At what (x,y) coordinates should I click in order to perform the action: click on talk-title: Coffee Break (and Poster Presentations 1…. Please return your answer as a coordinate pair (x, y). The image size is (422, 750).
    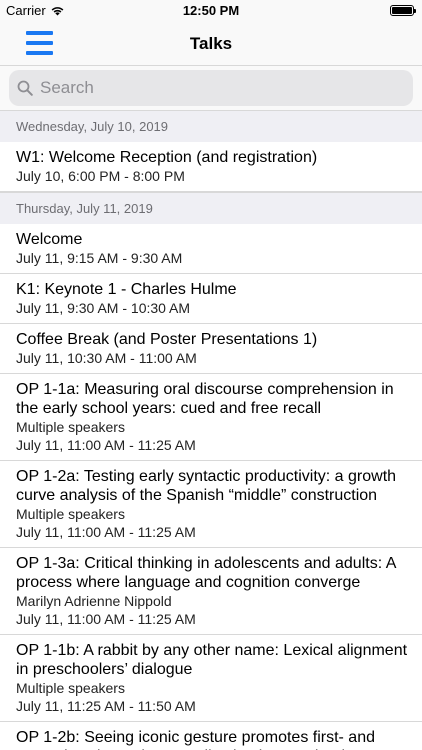
    Looking at the image, I should click on (167, 339).